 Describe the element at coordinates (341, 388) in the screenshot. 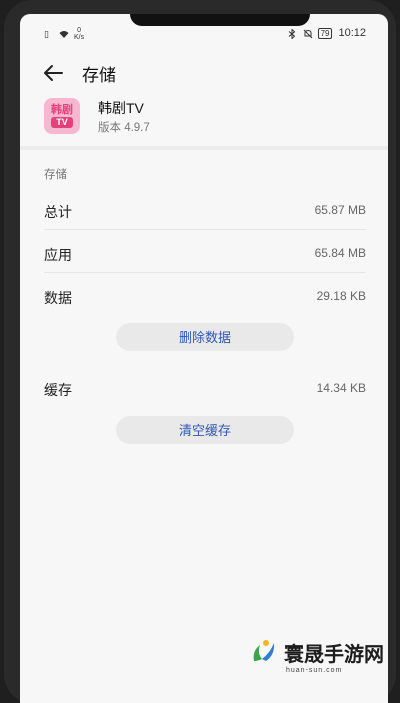

I see `cache-value: 14.34 KB` at that location.